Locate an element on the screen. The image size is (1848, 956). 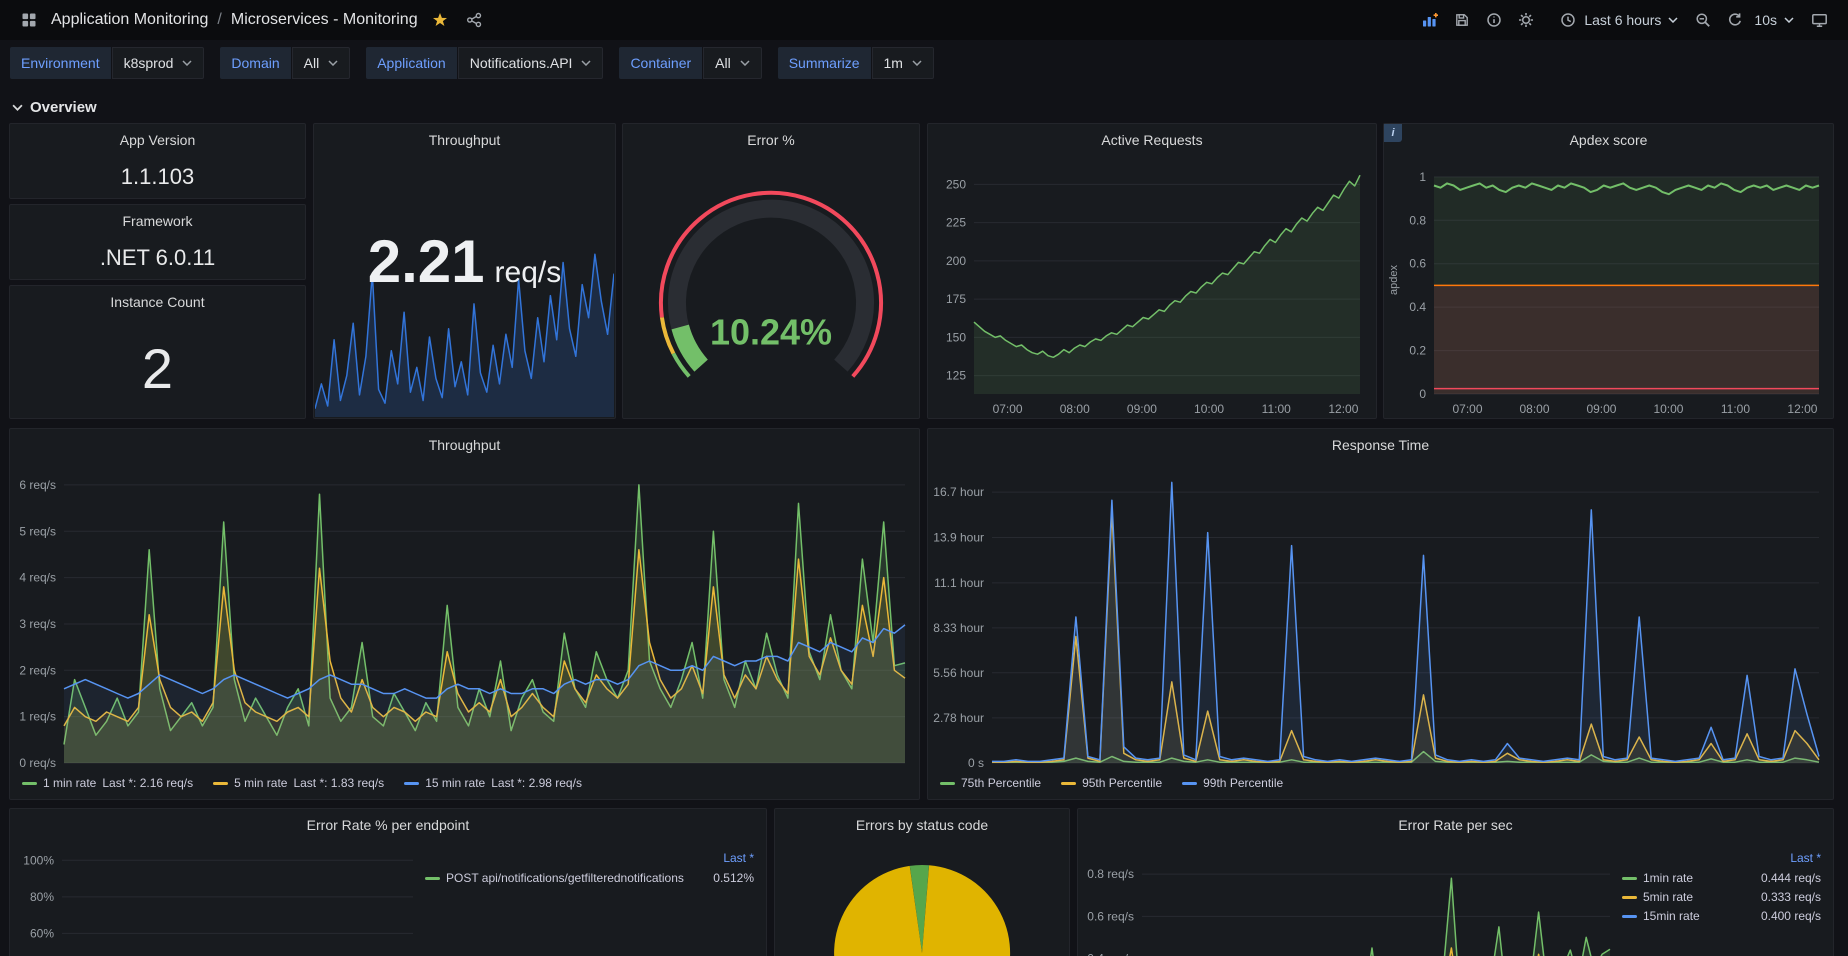
error-rate-endpoint-chart: 0%20%40%60%80%100% is located at coordinates (215, 898).